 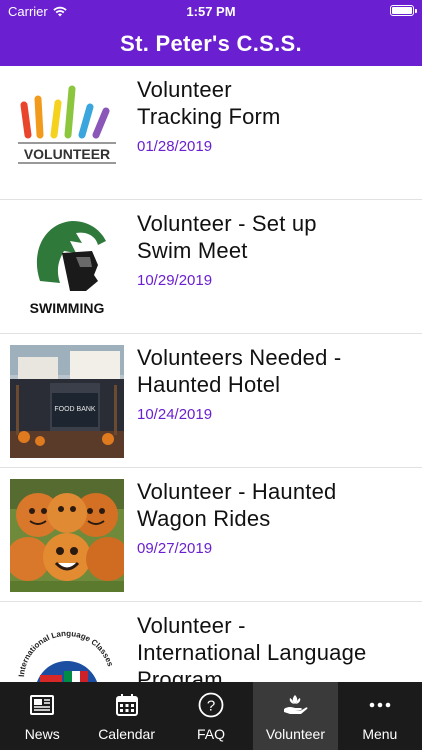 What do you see at coordinates (380, 734) in the screenshot?
I see `tab-label: Menu` at bounding box center [380, 734].